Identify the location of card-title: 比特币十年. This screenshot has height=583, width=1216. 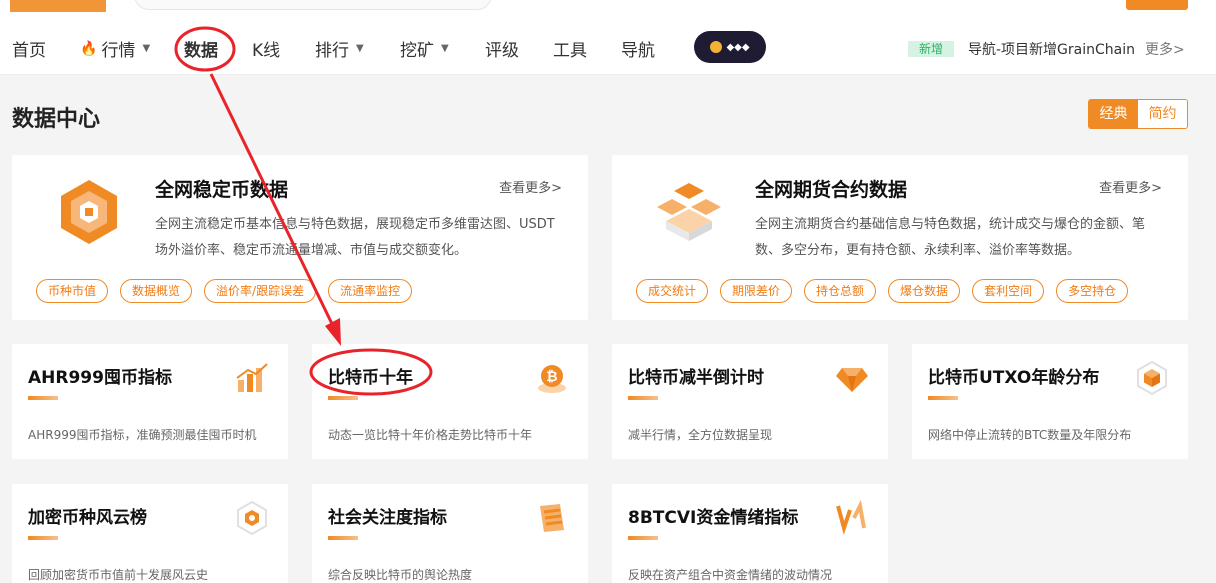
(370, 378).